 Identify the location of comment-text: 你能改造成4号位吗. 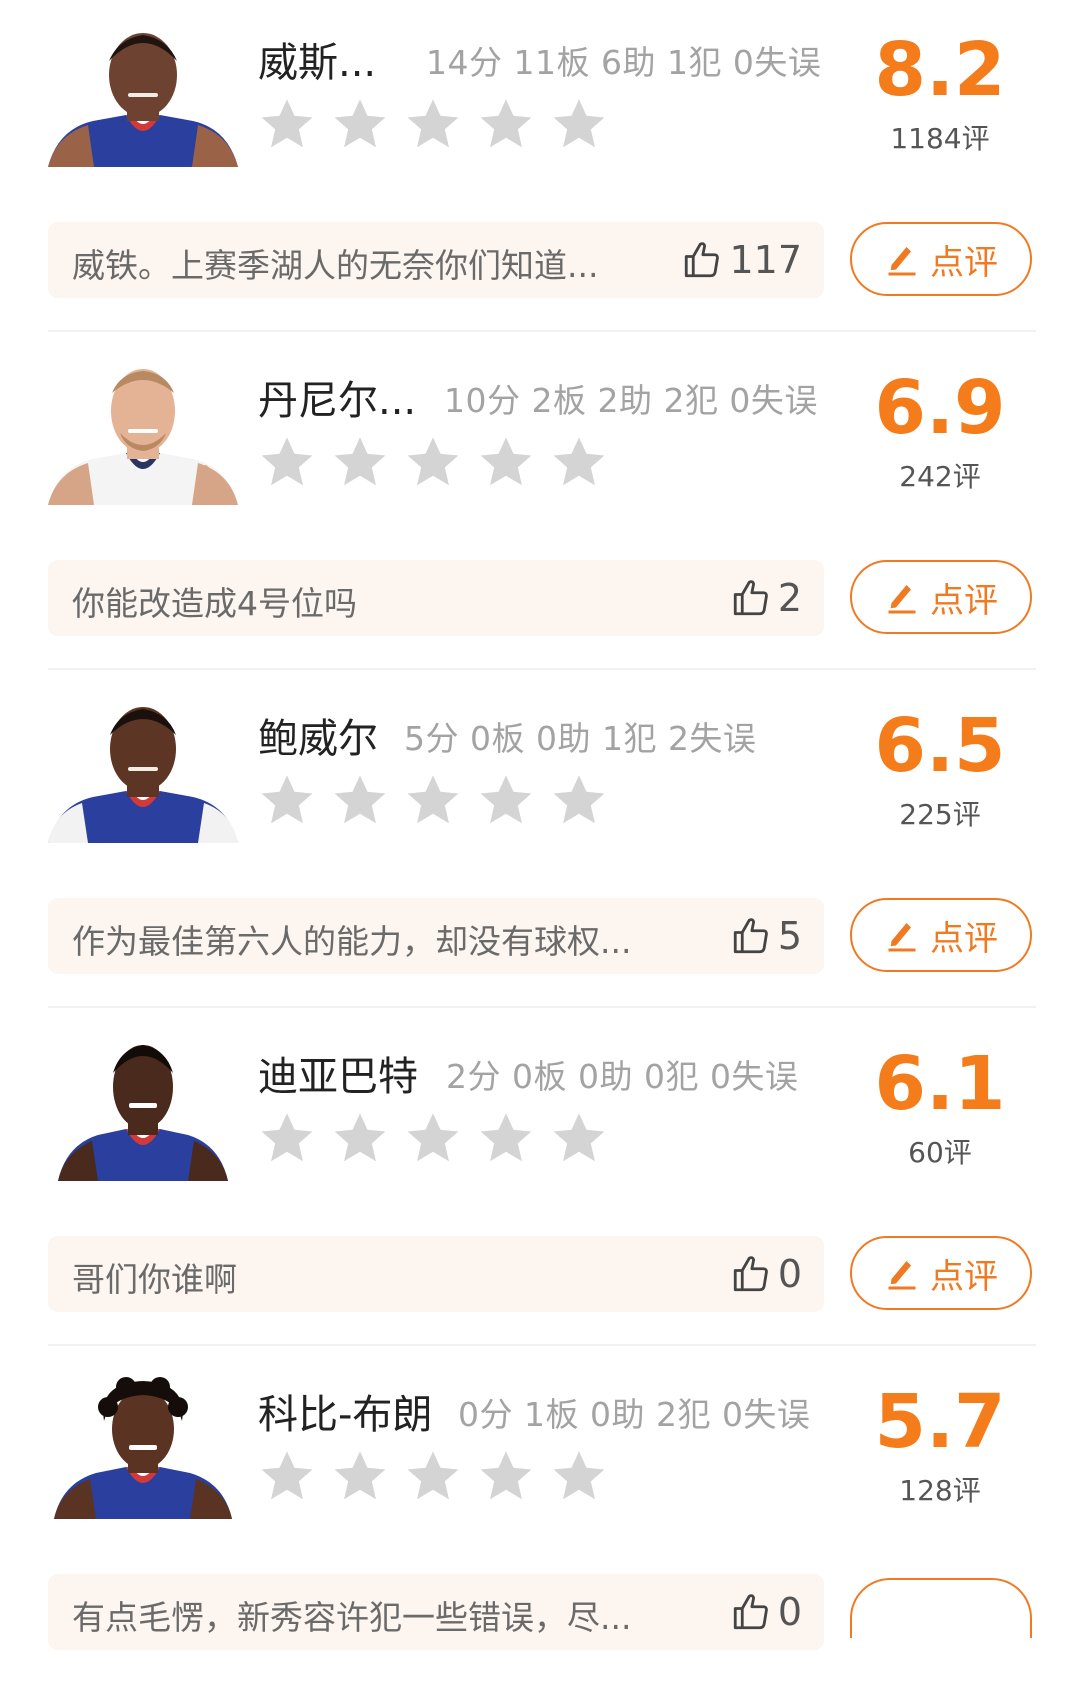
(214, 603).